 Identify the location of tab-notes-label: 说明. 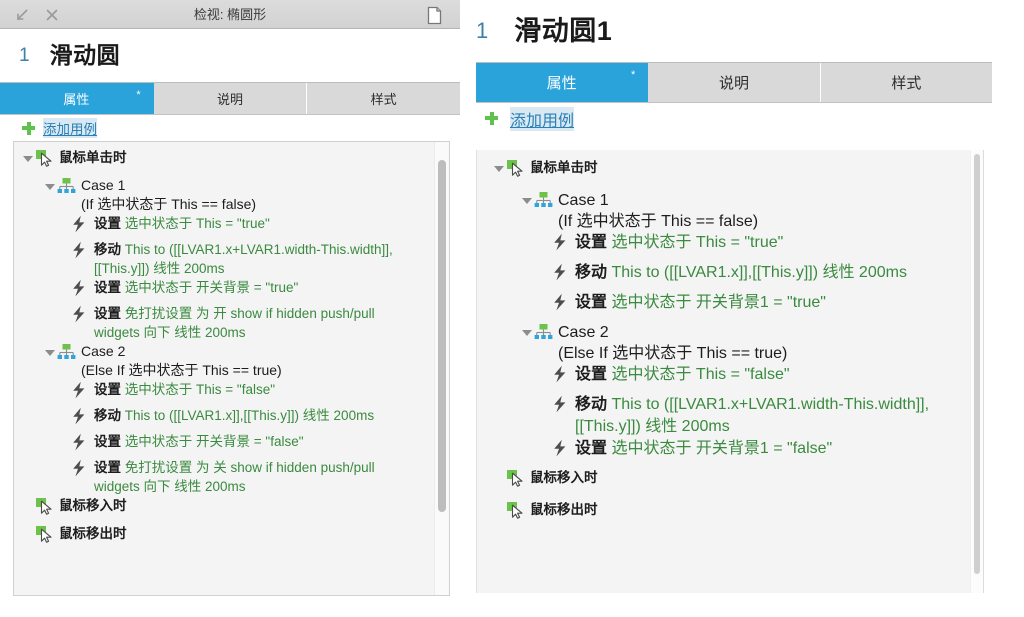
(230, 99).